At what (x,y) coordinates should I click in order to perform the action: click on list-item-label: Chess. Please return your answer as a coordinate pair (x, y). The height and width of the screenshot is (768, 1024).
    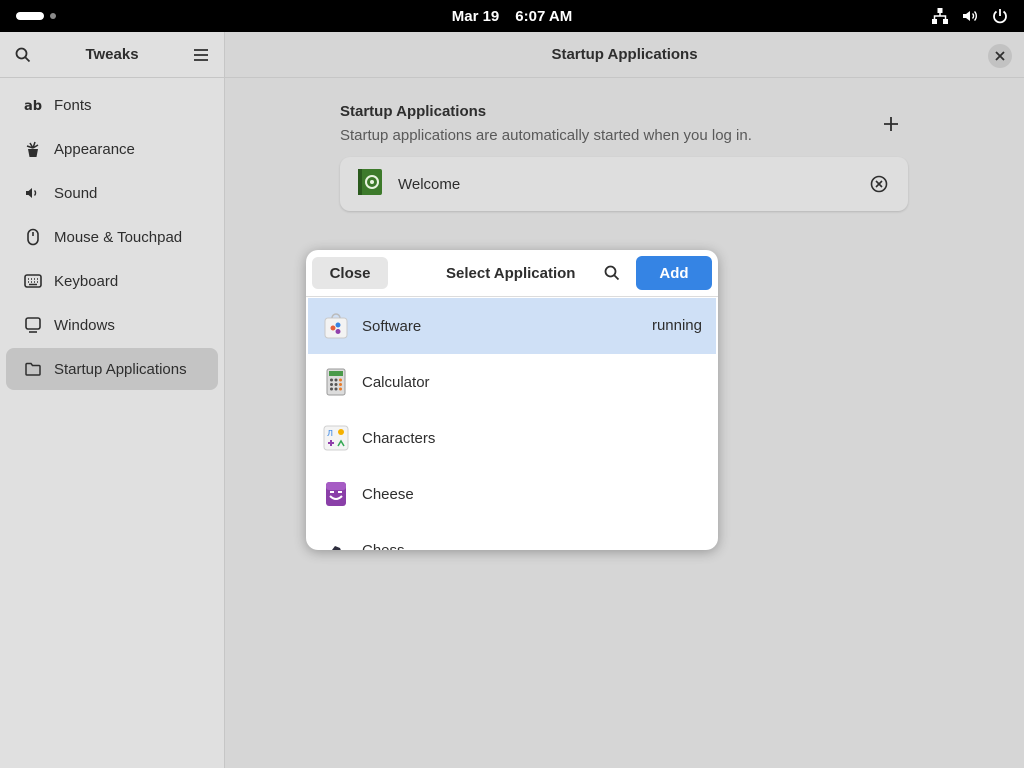
    Looking at the image, I should click on (383, 546).